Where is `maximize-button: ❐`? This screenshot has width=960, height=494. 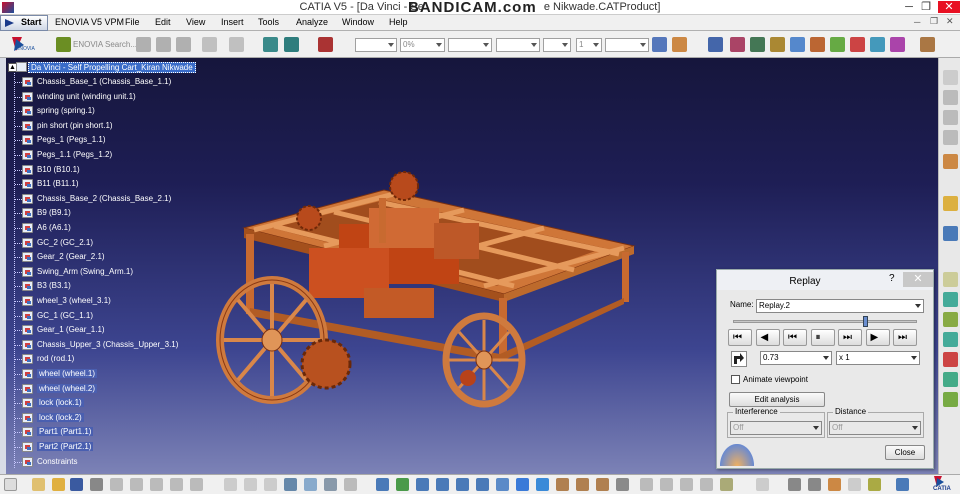
maximize-button: ❐ is located at coordinates (926, 7).